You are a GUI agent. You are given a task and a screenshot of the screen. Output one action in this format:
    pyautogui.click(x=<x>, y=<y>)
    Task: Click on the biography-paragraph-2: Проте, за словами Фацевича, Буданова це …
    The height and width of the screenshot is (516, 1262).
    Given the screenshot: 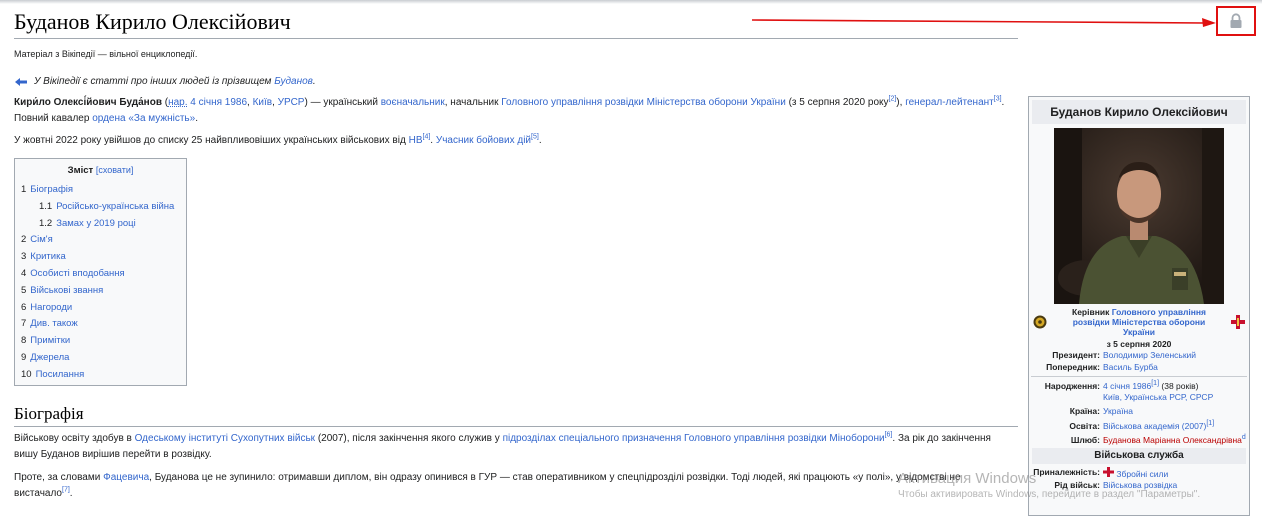 What is the action you would take?
    pyautogui.click(x=514, y=486)
    